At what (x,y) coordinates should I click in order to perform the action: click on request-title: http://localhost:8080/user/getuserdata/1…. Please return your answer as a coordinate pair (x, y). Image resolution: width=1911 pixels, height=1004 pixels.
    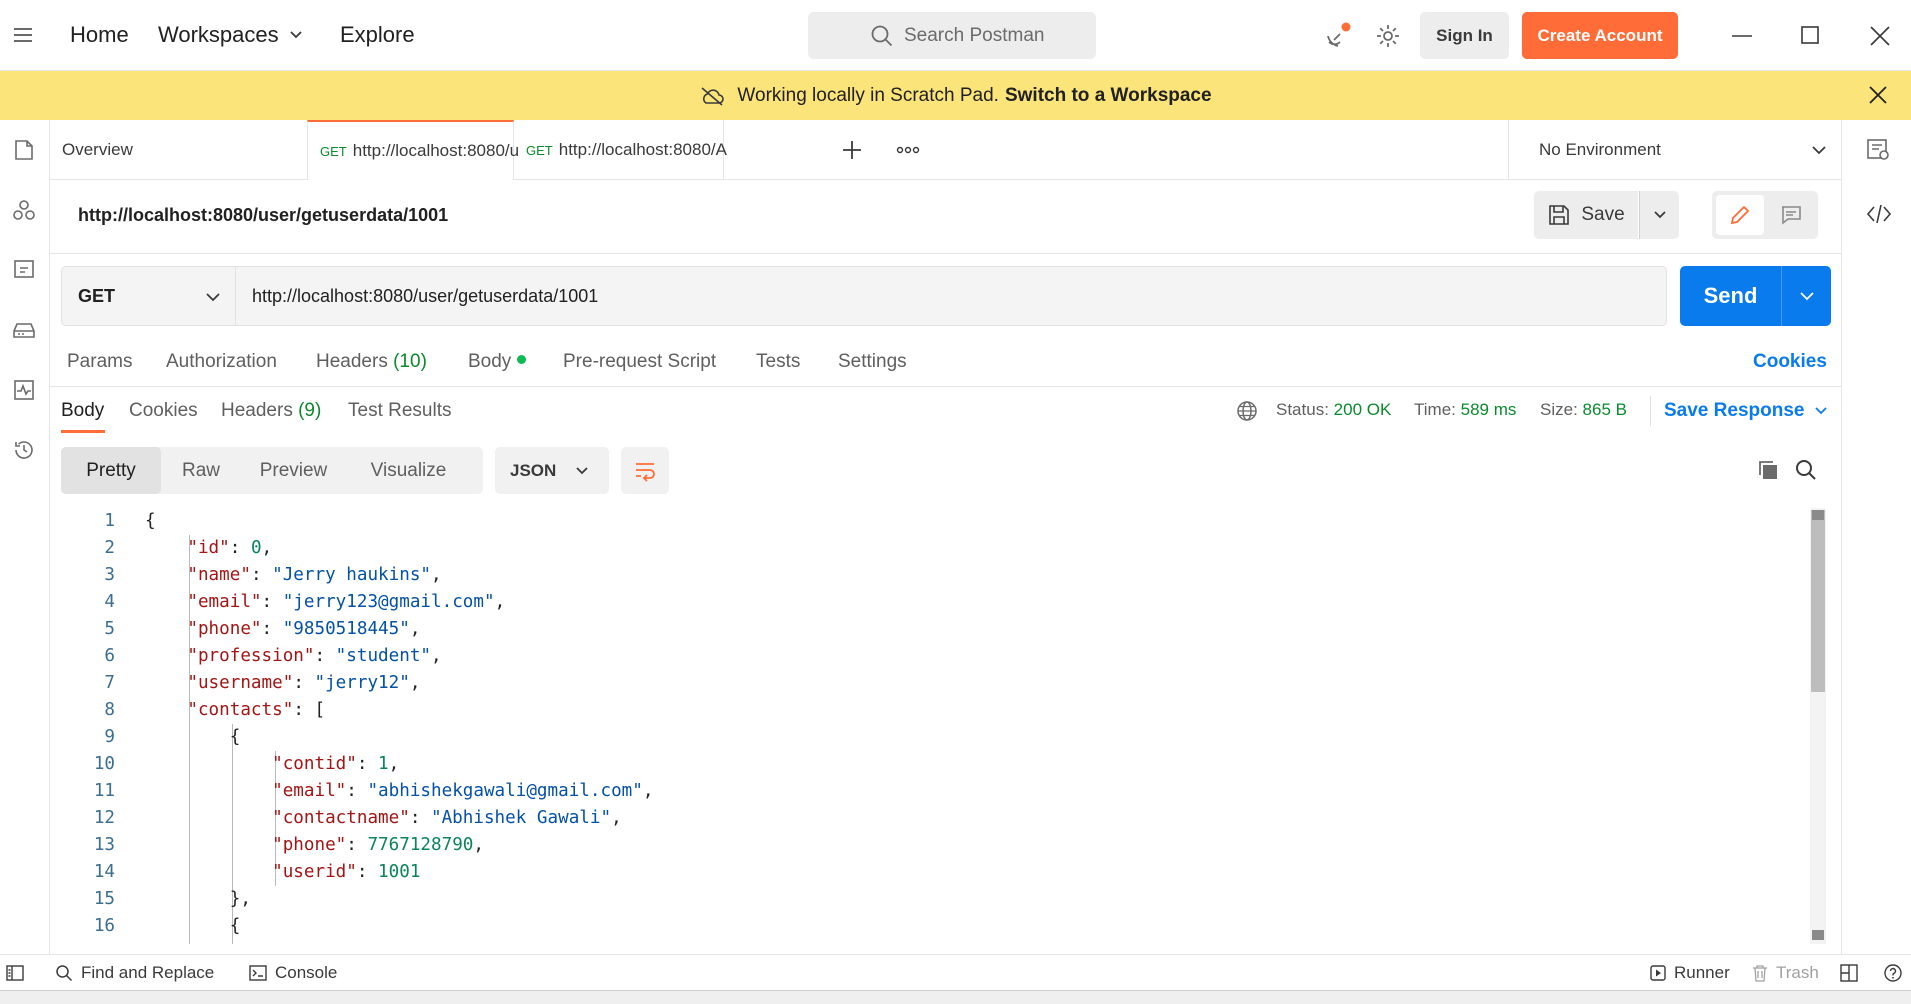
    Looking at the image, I should click on (263, 215).